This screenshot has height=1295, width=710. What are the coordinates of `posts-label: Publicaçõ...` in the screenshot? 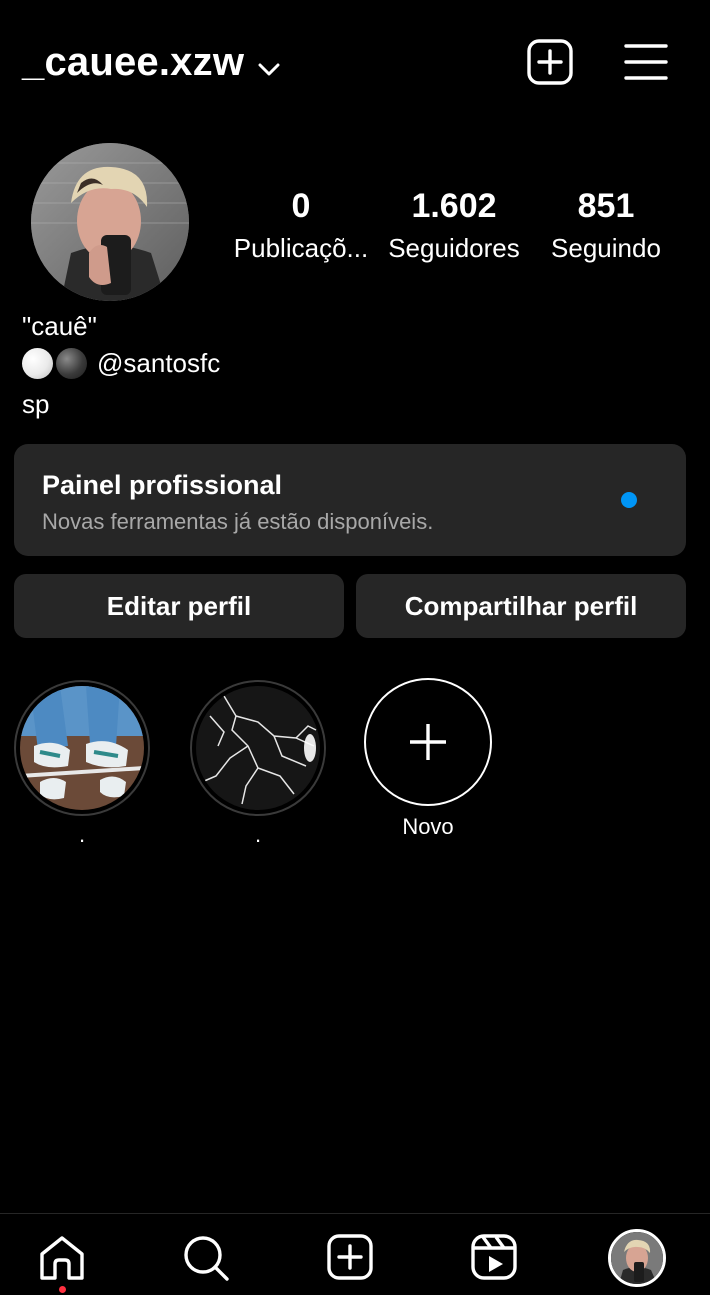 It's located at (301, 248).